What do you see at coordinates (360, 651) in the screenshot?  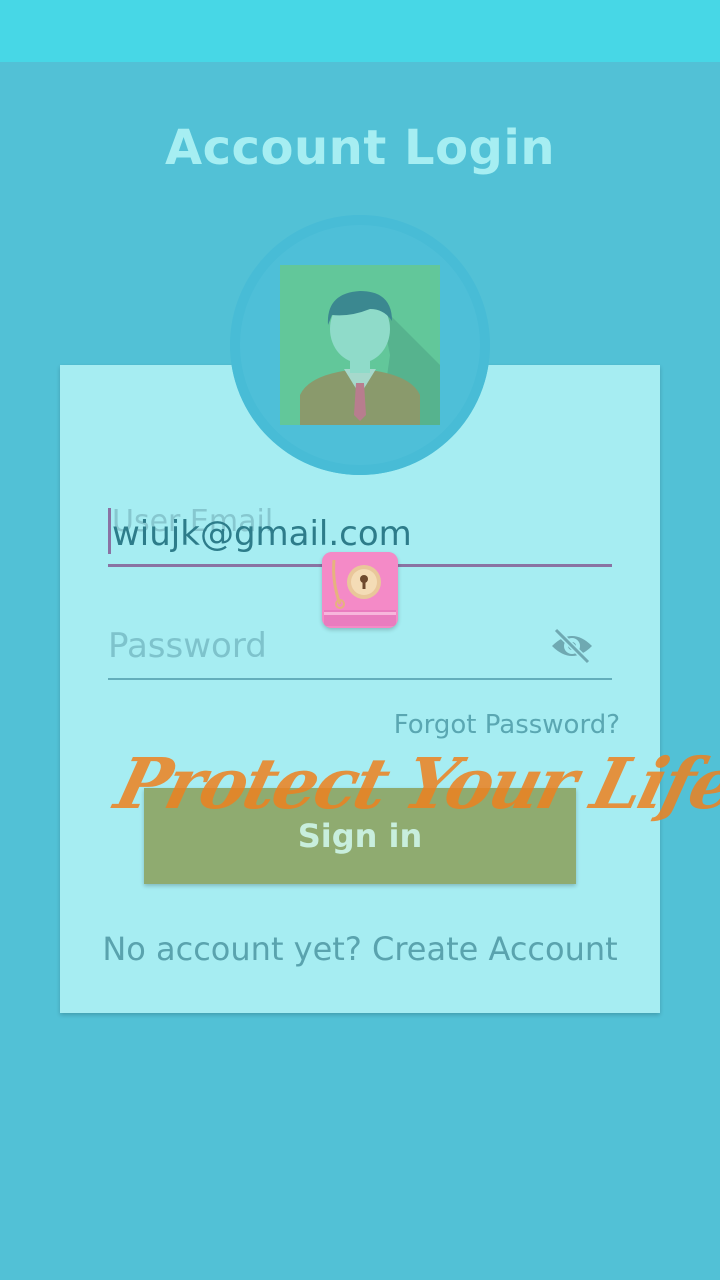 I see `password-field: Password` at bounding box center [360, 651].